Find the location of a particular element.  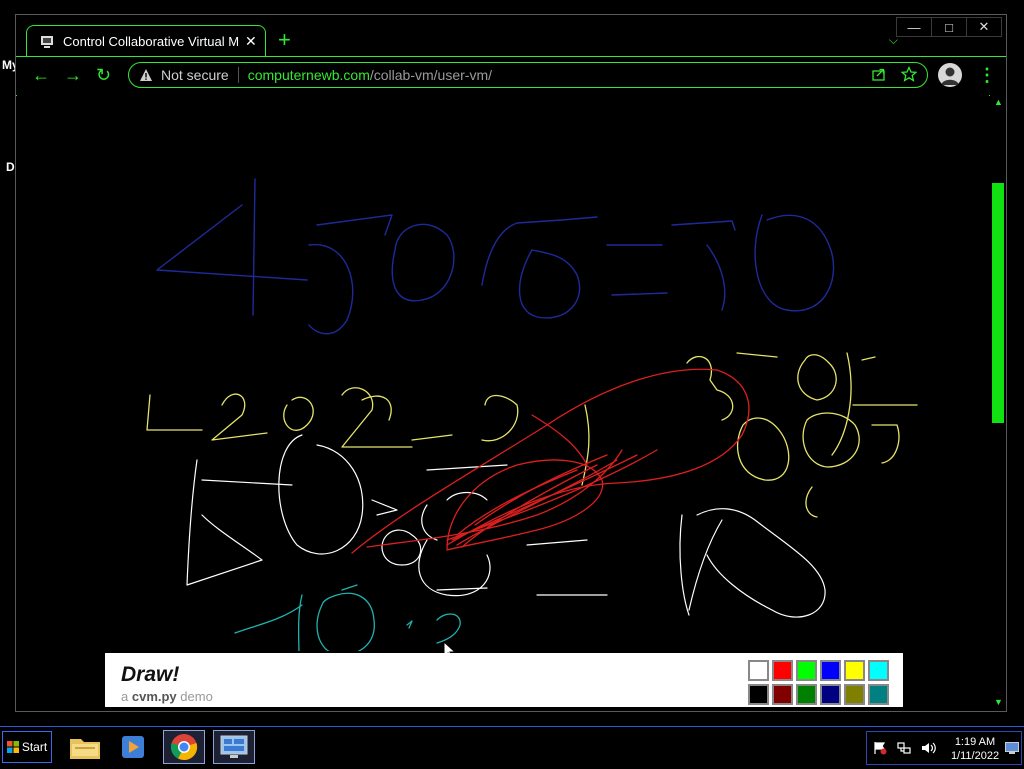

omnibox-separator is located at coordinates (238, 75).